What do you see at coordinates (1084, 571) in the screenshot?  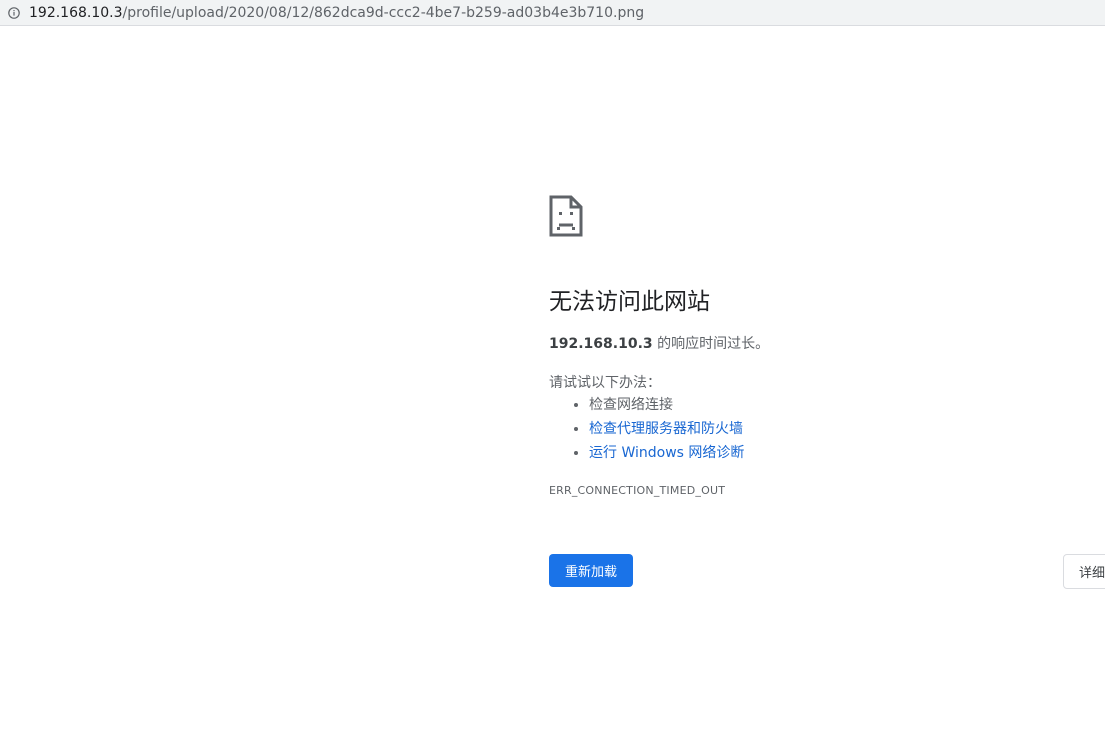 I see `details-button: 详细` at bounding box center [1084, 571].